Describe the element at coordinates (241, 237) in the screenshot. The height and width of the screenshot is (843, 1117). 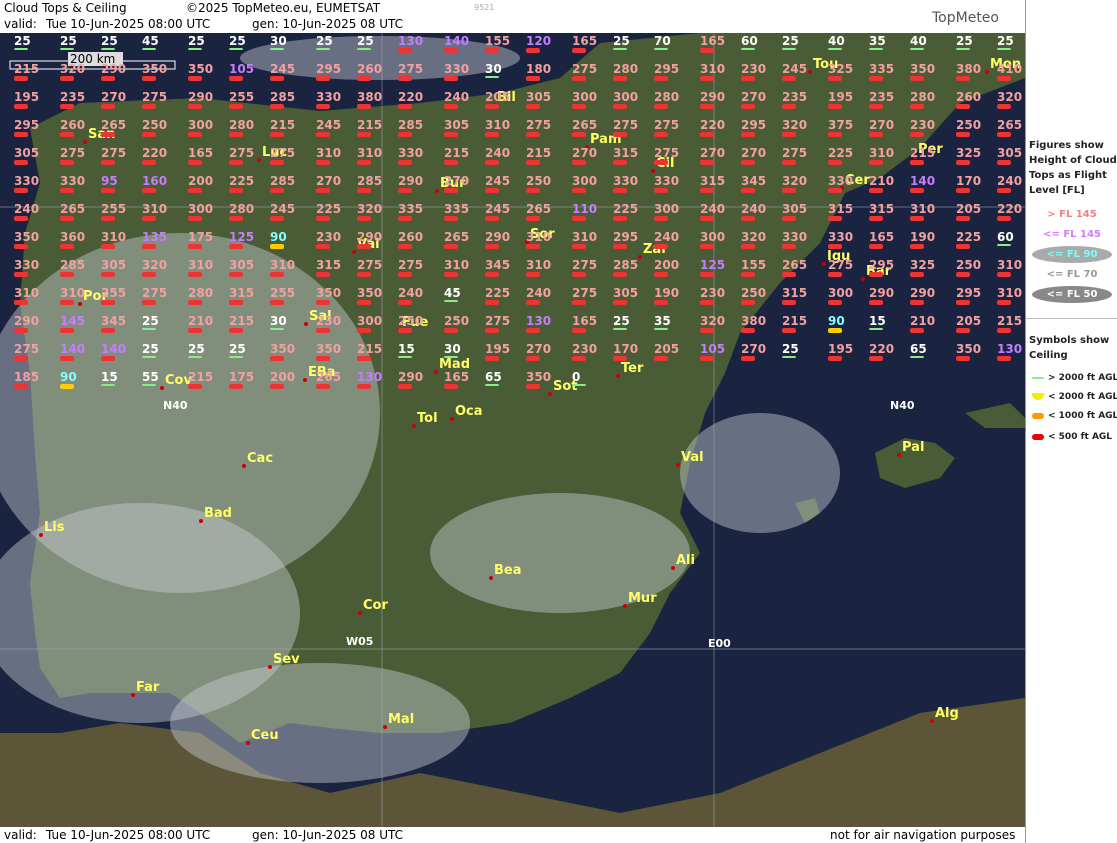
I see `cloud-top-label: 125` at that location.